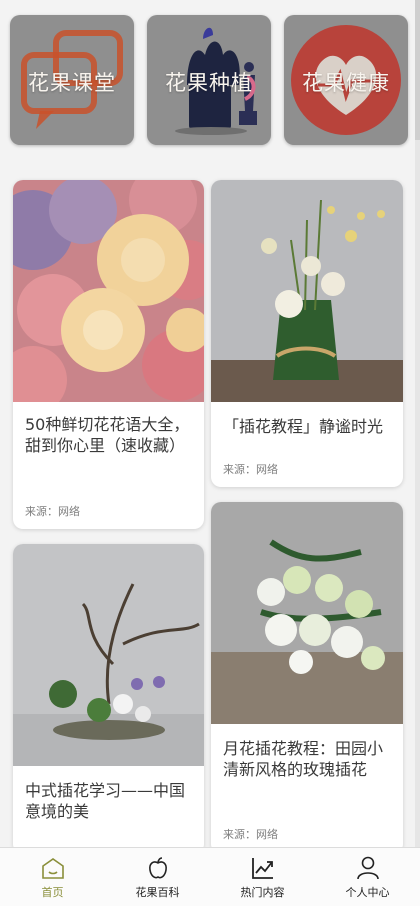 This screenshot has width=420, height=906. What do you see at coordinates (417, 70) in the screenshot?
I see `scrollbar-thumb` at bounding box center [417, 70].